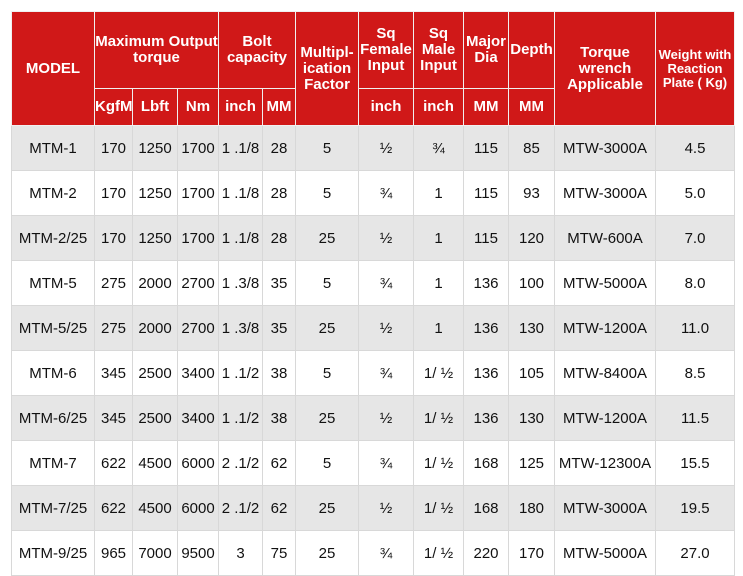 Image resolution: width=743 pixels, height=576 pixels. I want to click on torque-lbft-cell: 1250, so click(155, 193).